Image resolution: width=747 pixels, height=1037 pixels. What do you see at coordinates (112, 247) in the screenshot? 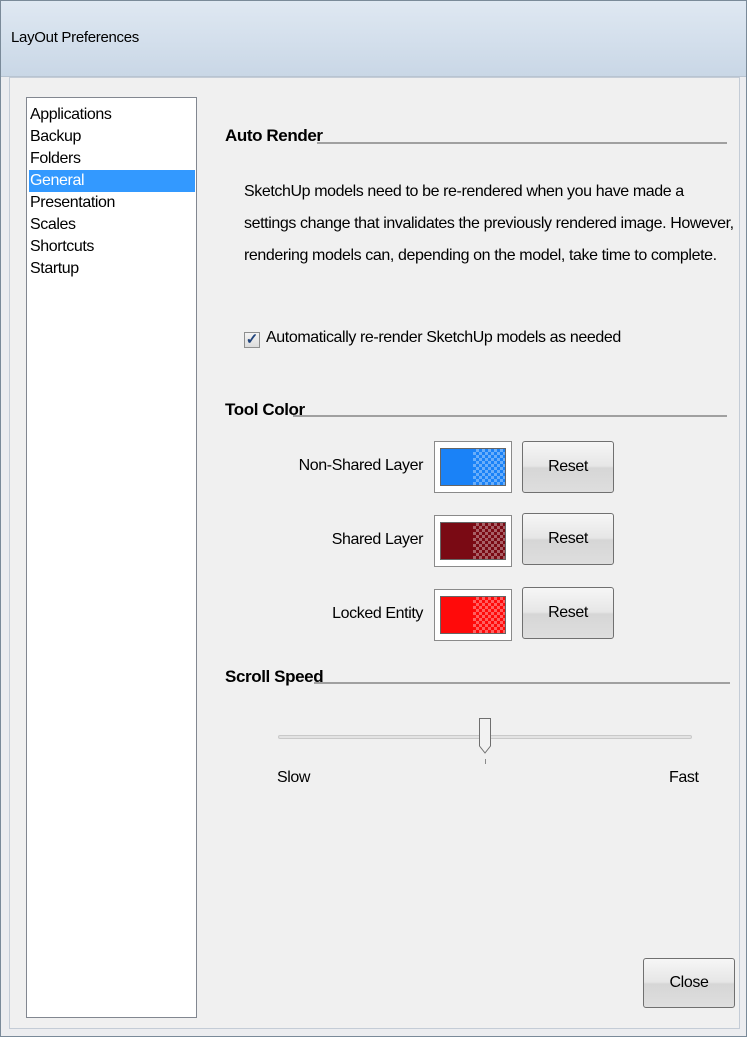
I see `category-shortcuts: Shortcuts` at bounding box center [112, 247].